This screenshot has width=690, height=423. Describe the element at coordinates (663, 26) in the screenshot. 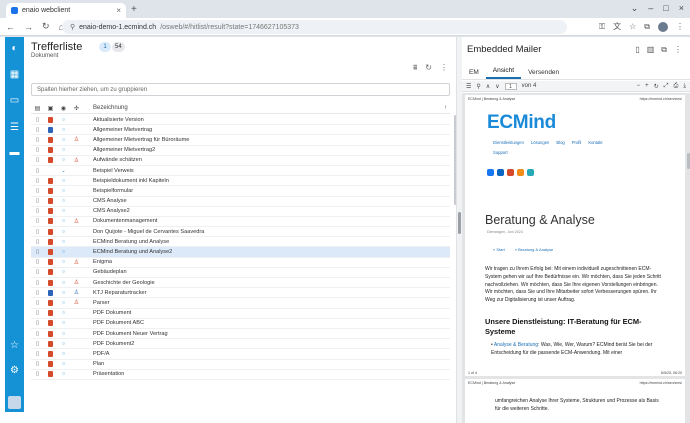

I see `profile-avatar` at that location.